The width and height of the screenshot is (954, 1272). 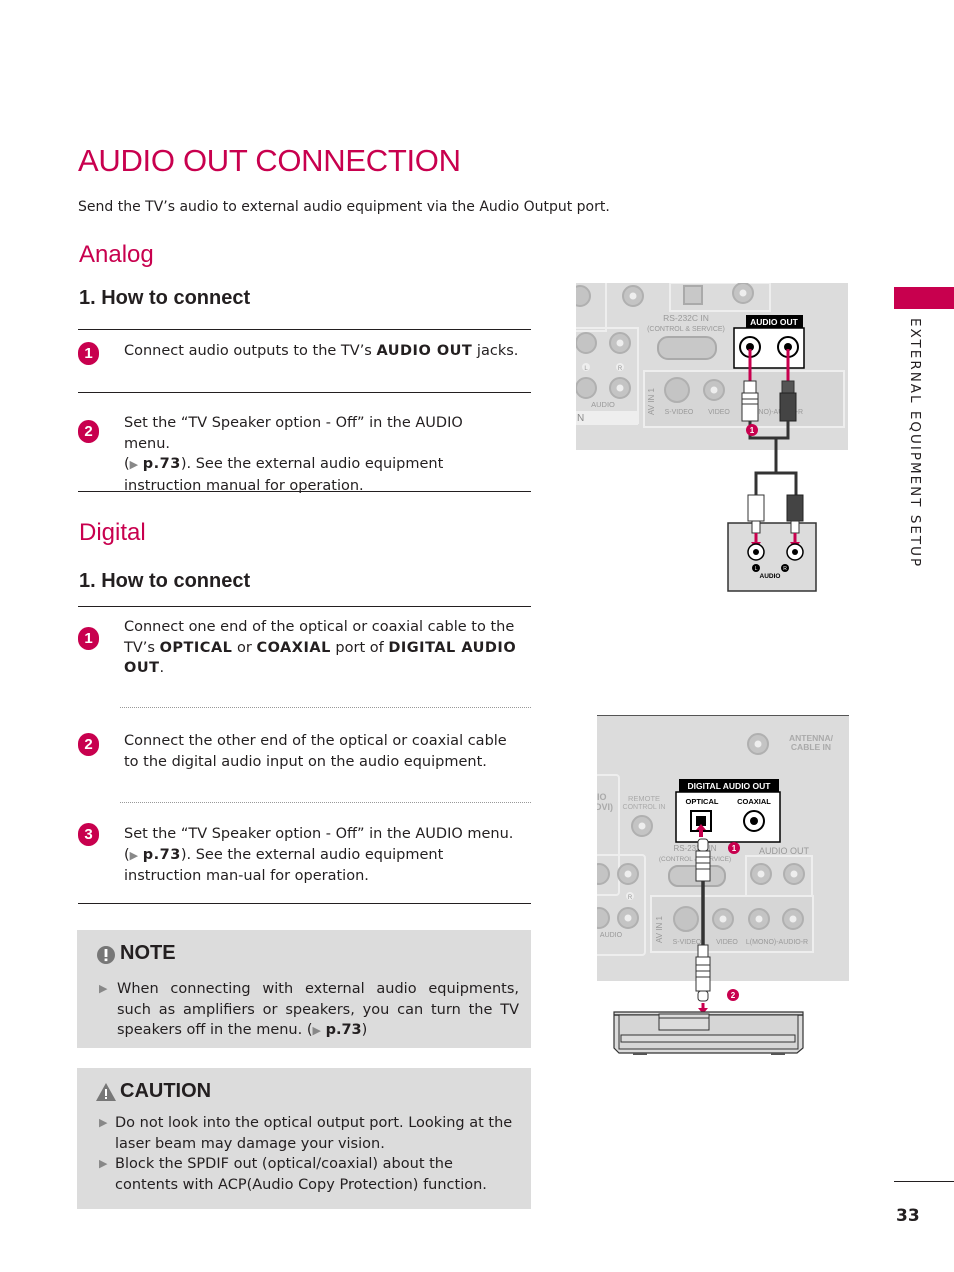 I want to click on coaxial-label: COAXIAL, so click(x=754, y=801).